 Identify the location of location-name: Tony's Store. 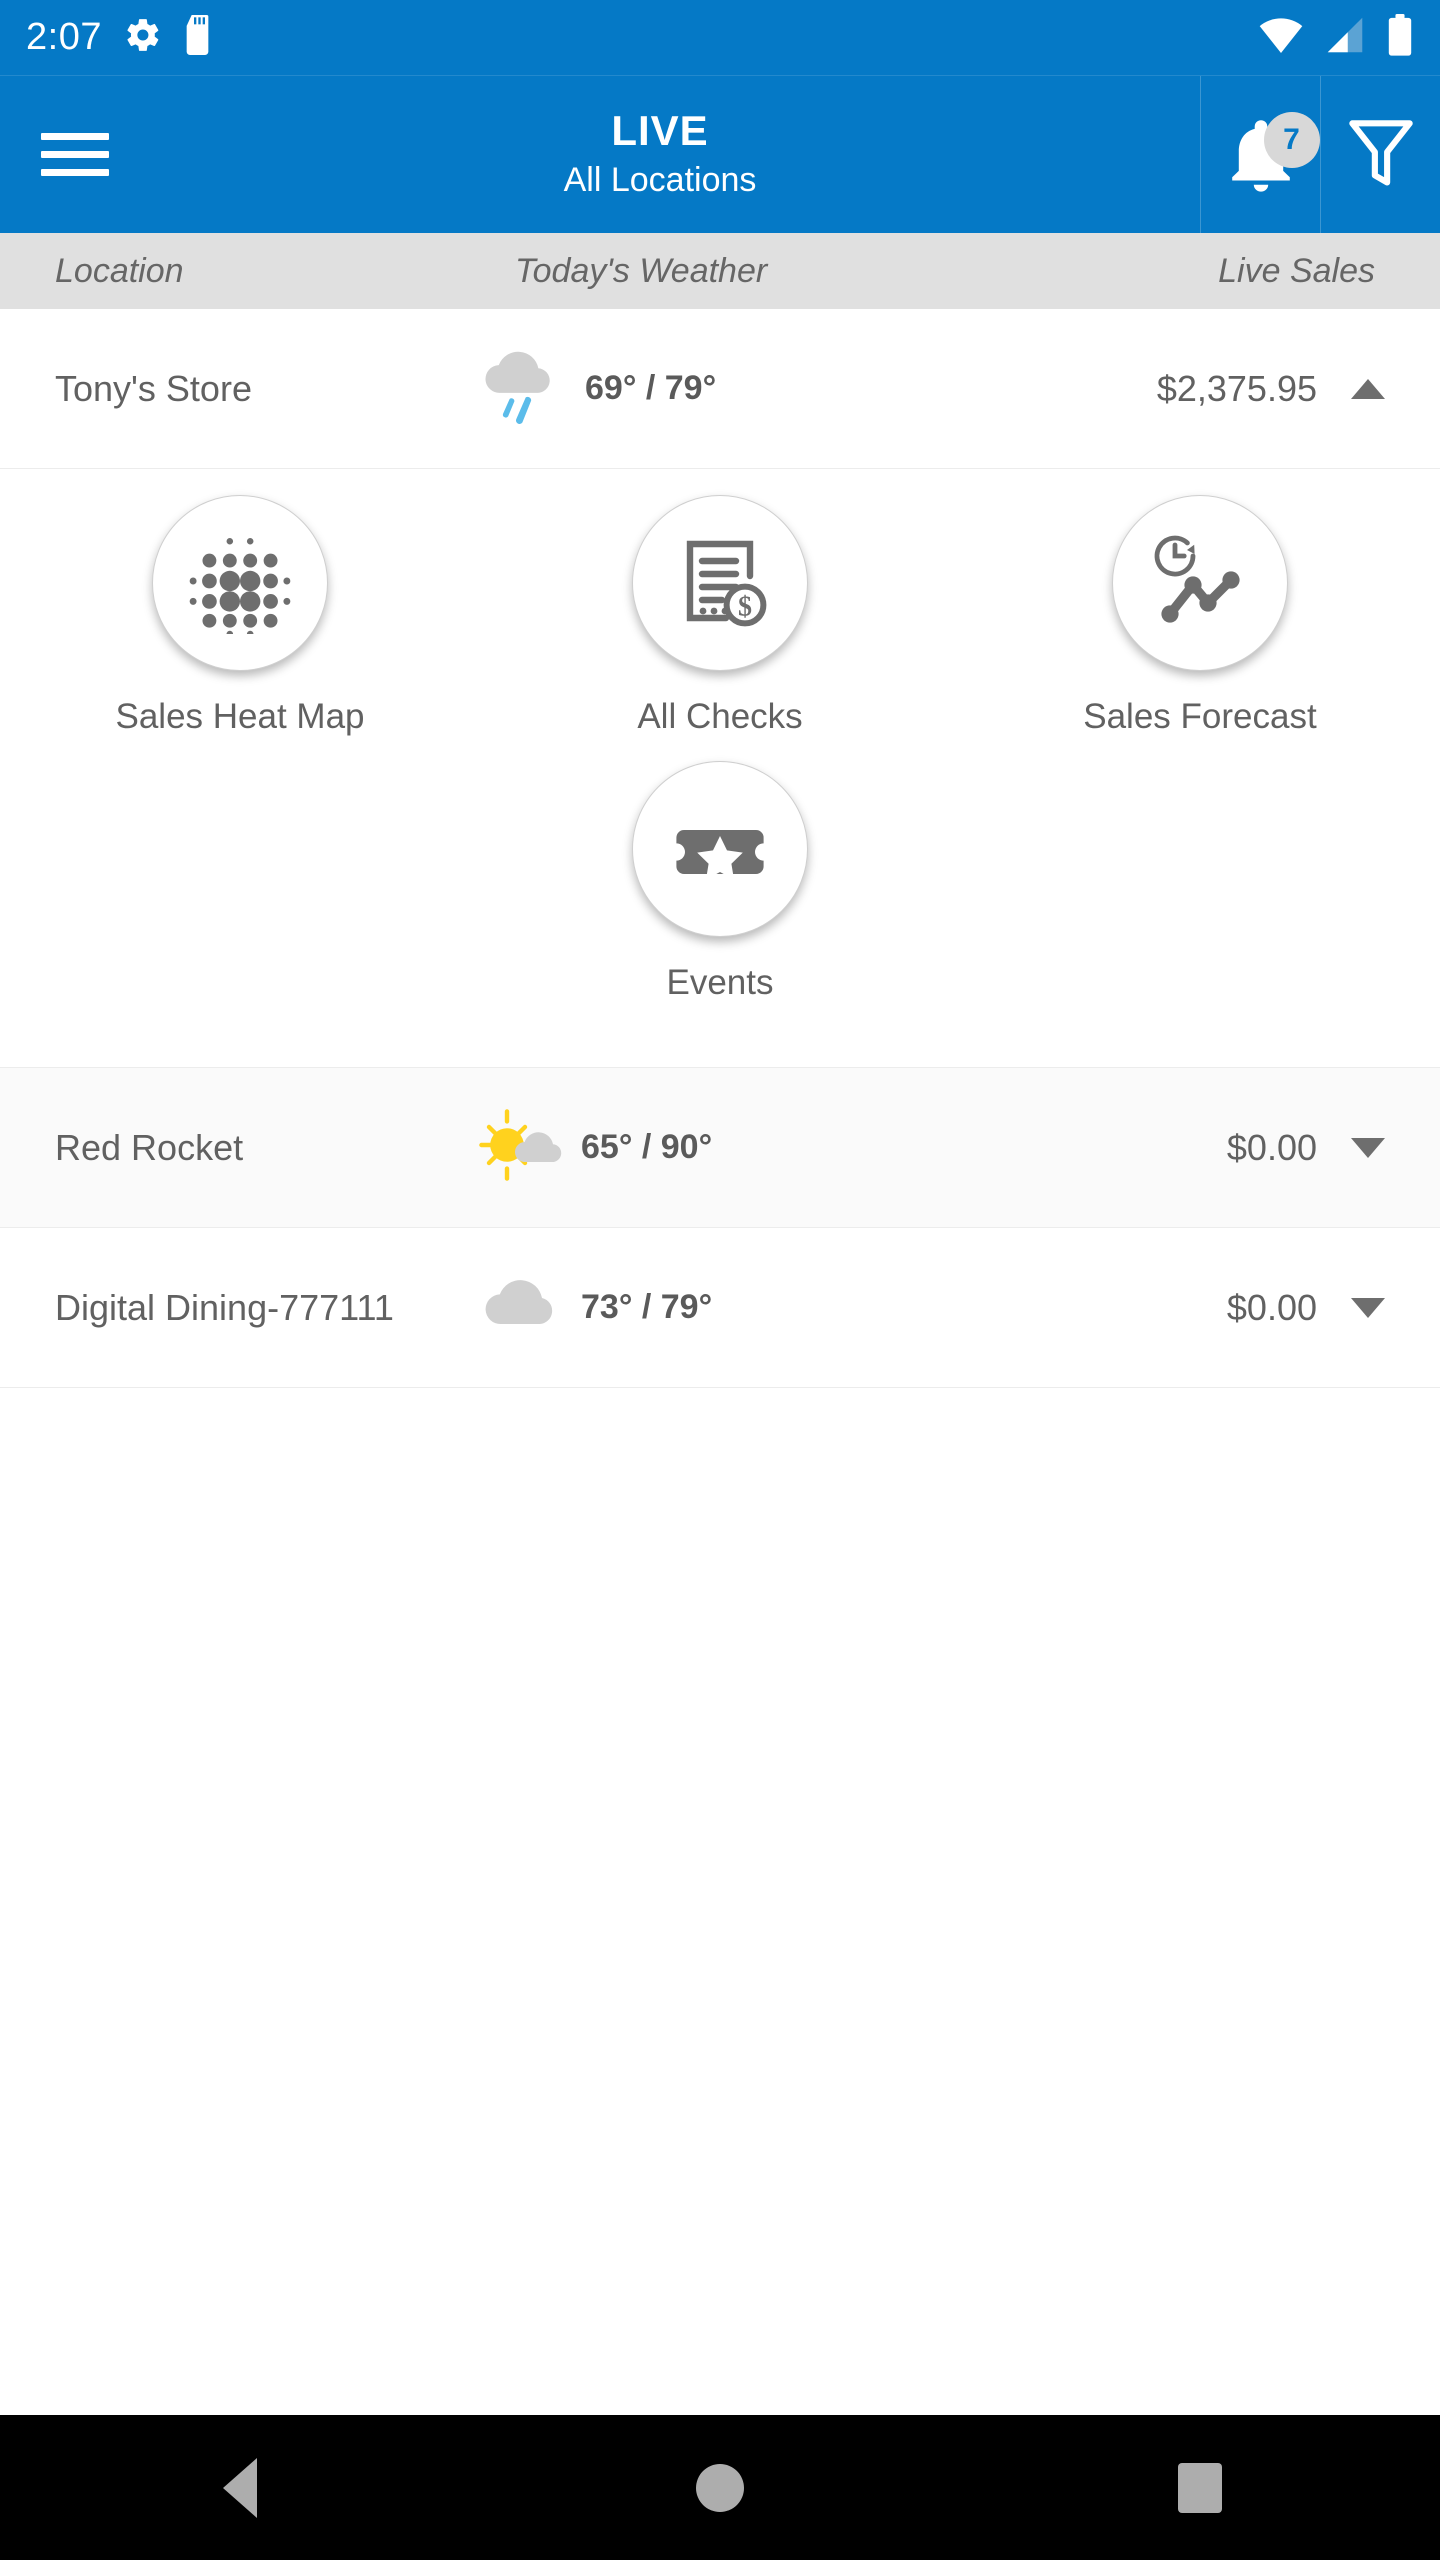
(153, 388).